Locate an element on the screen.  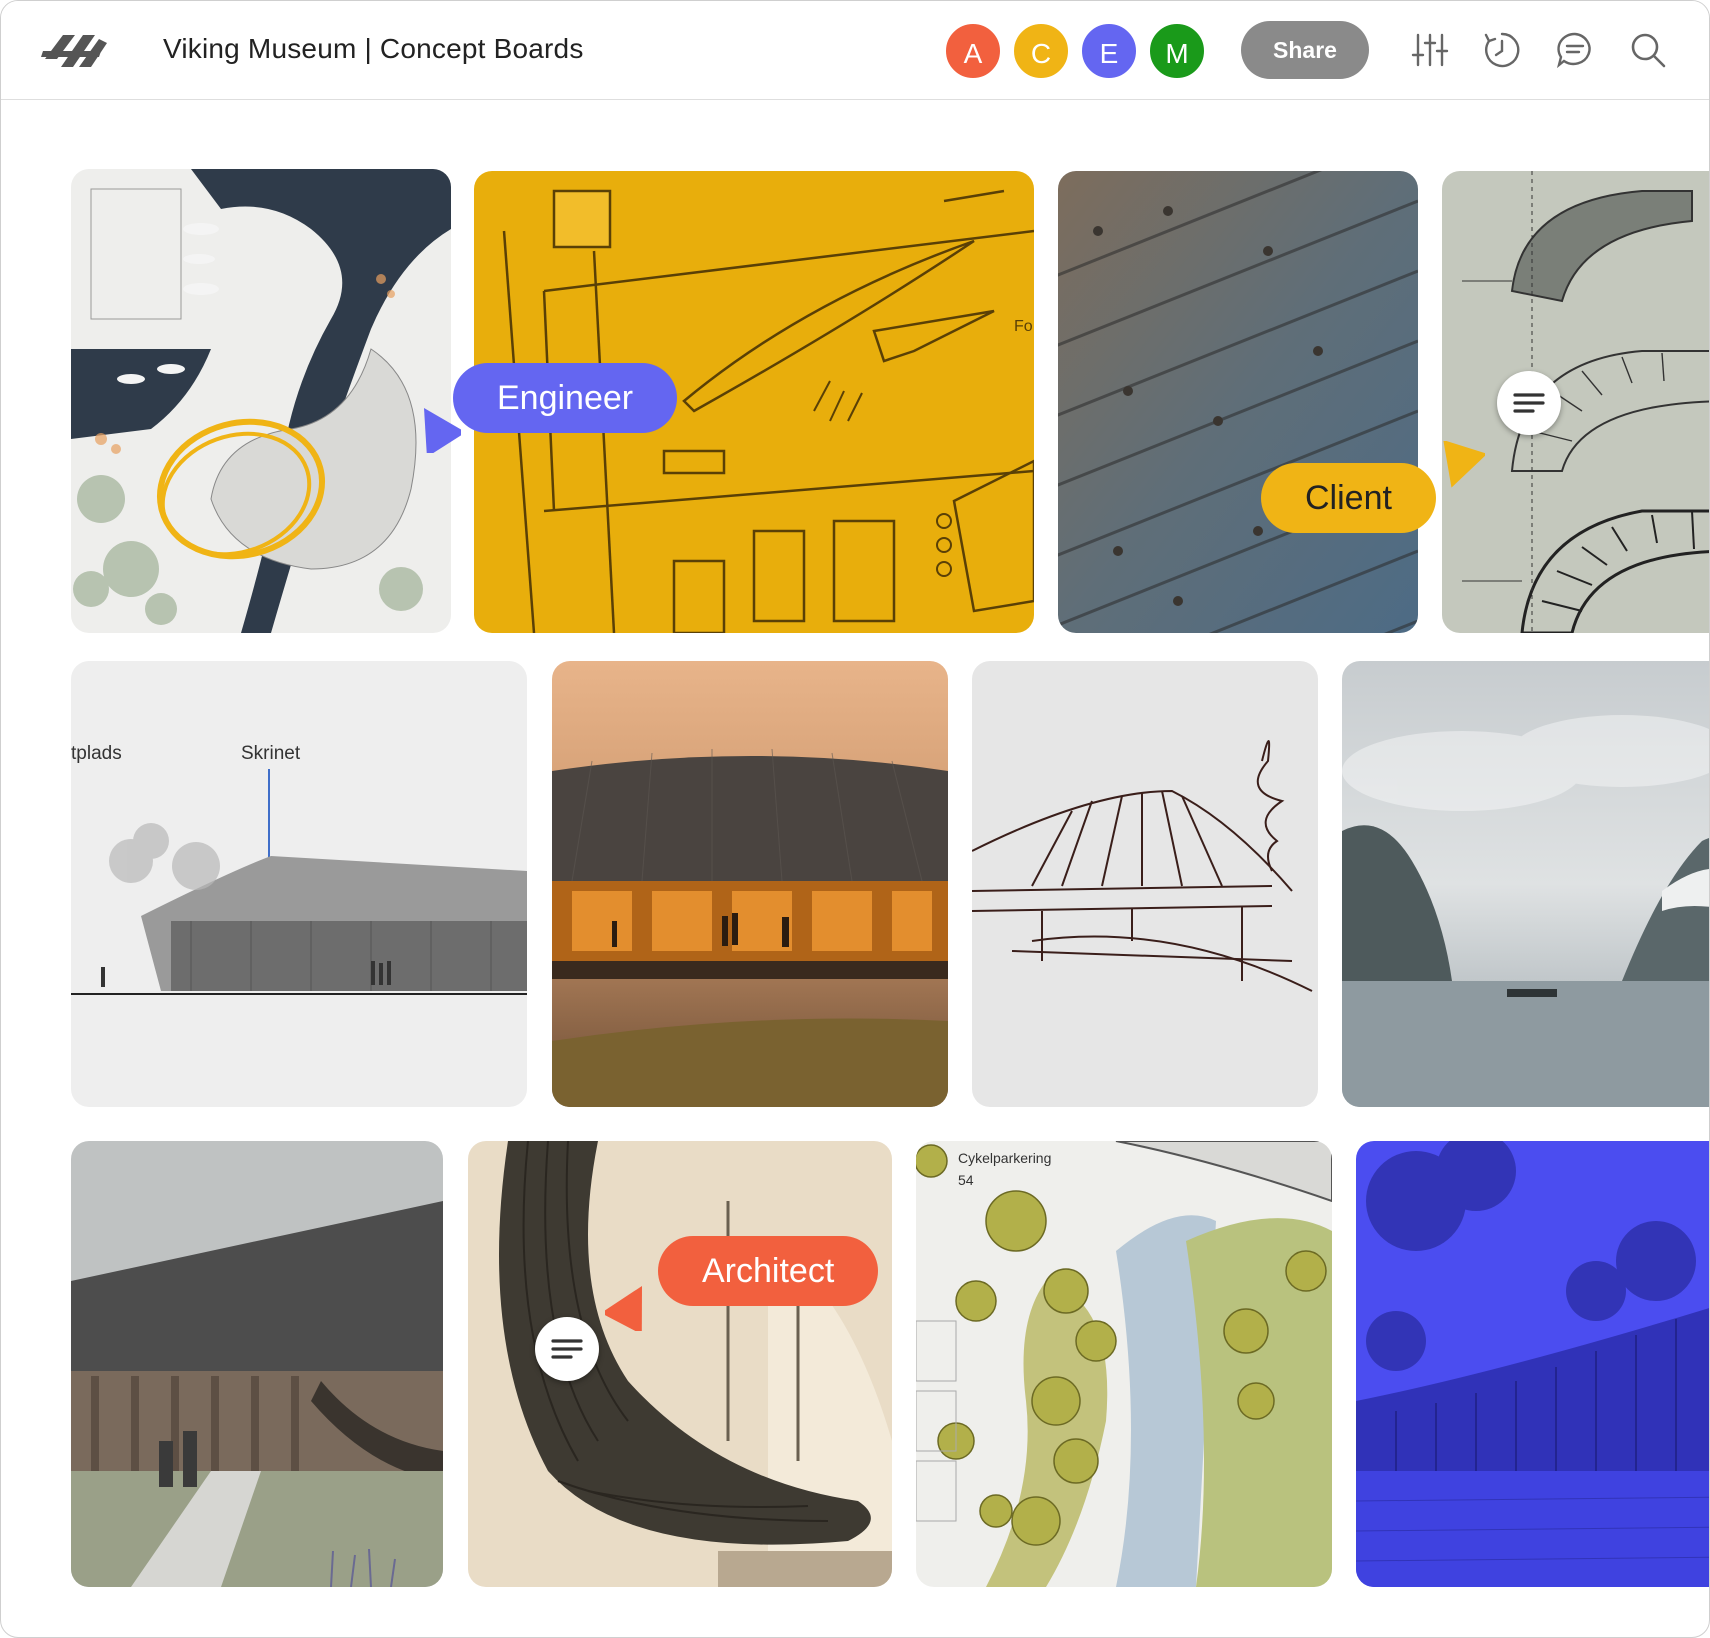
plan-label-54: 54 is located at coordinates (966, 1180).